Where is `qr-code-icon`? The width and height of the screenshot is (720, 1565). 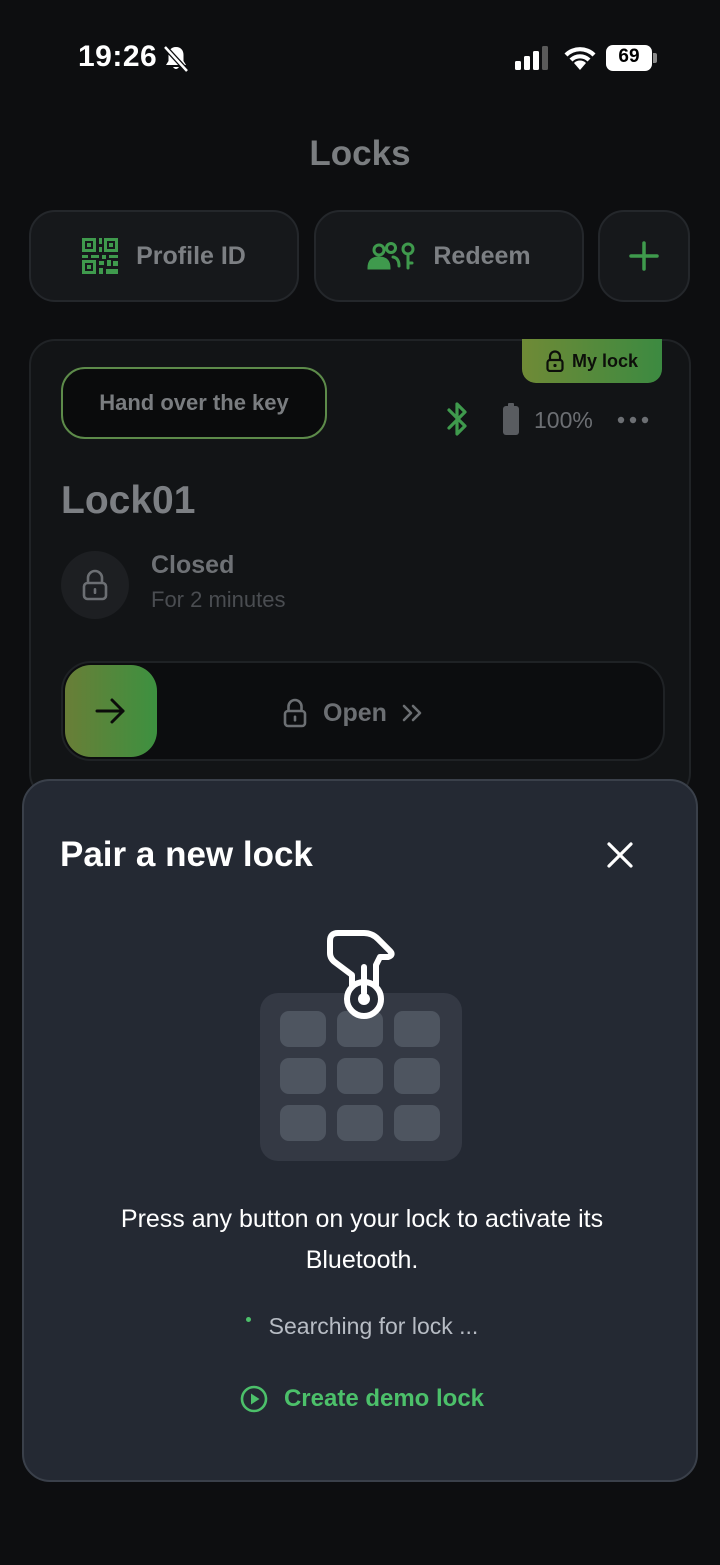
qr-code-icon is located at coordinates (100, 256).